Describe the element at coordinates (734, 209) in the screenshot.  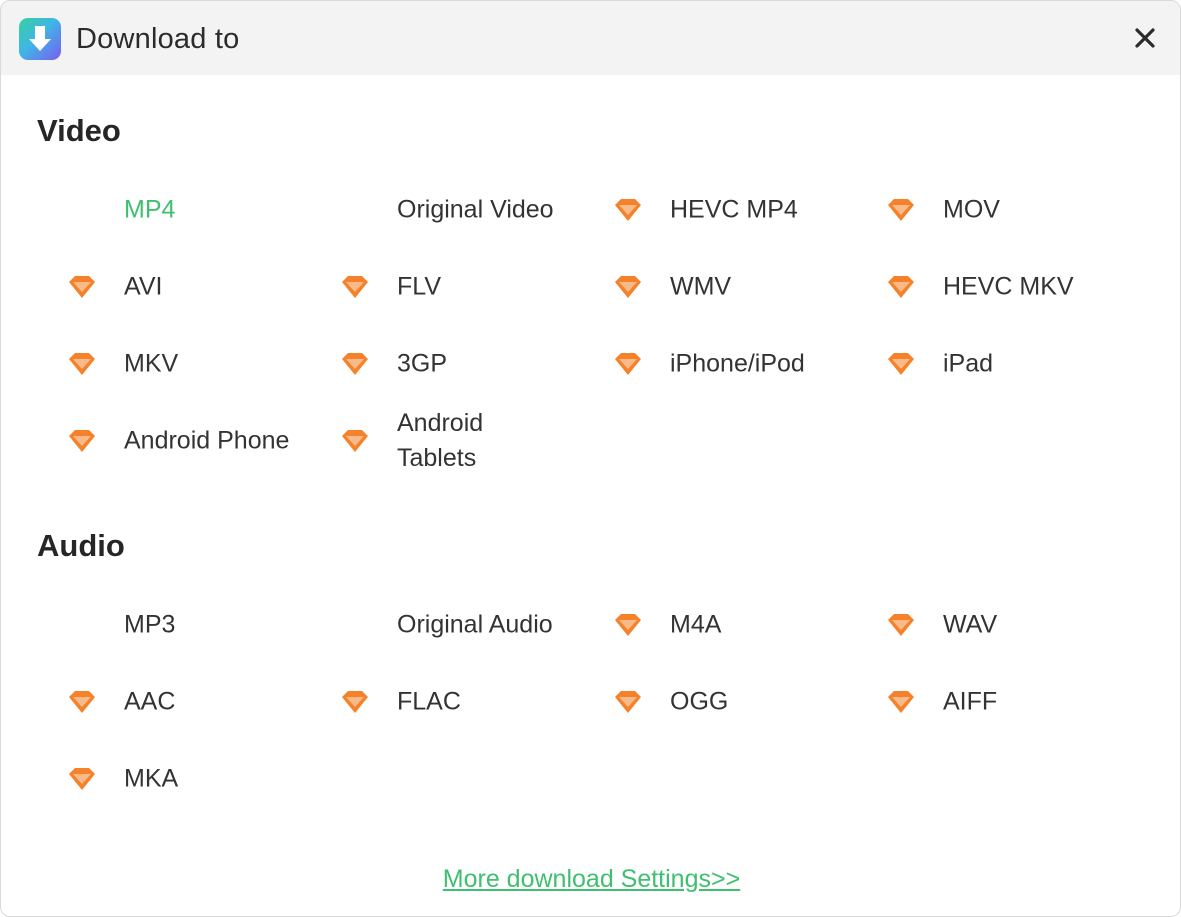
I see `format-option-label: HEVC MP4` at that location.